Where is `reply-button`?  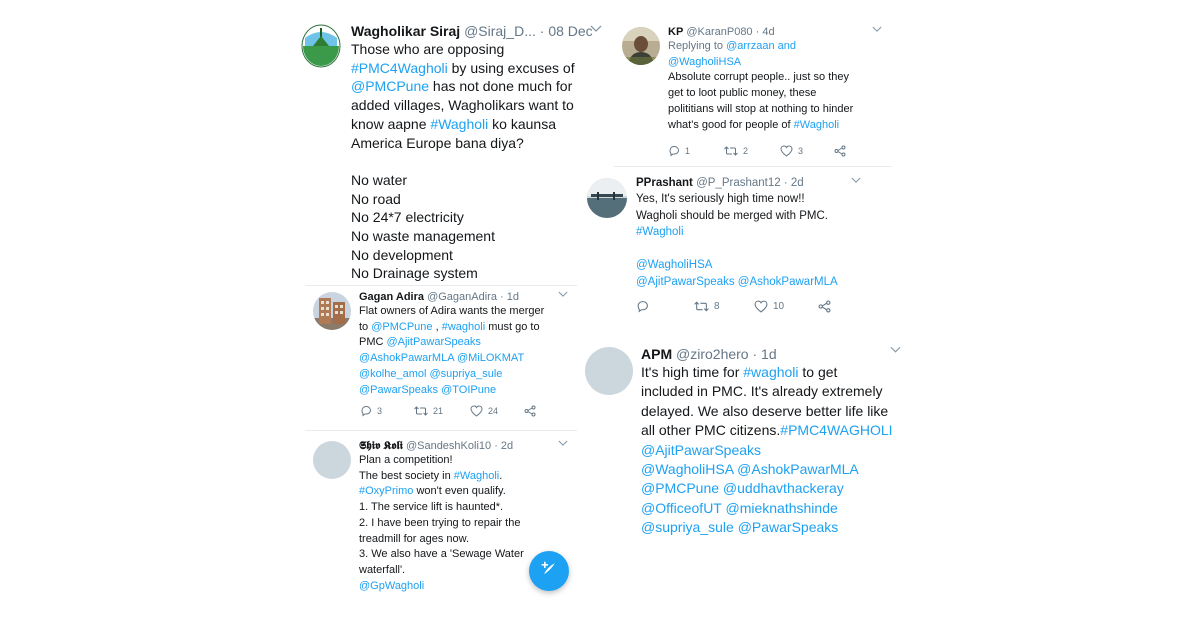
reply-button is located at coordinates (665, 306).